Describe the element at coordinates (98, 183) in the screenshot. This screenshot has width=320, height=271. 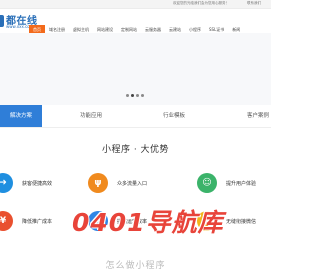
I see `fork-icon: ψ` at that location.